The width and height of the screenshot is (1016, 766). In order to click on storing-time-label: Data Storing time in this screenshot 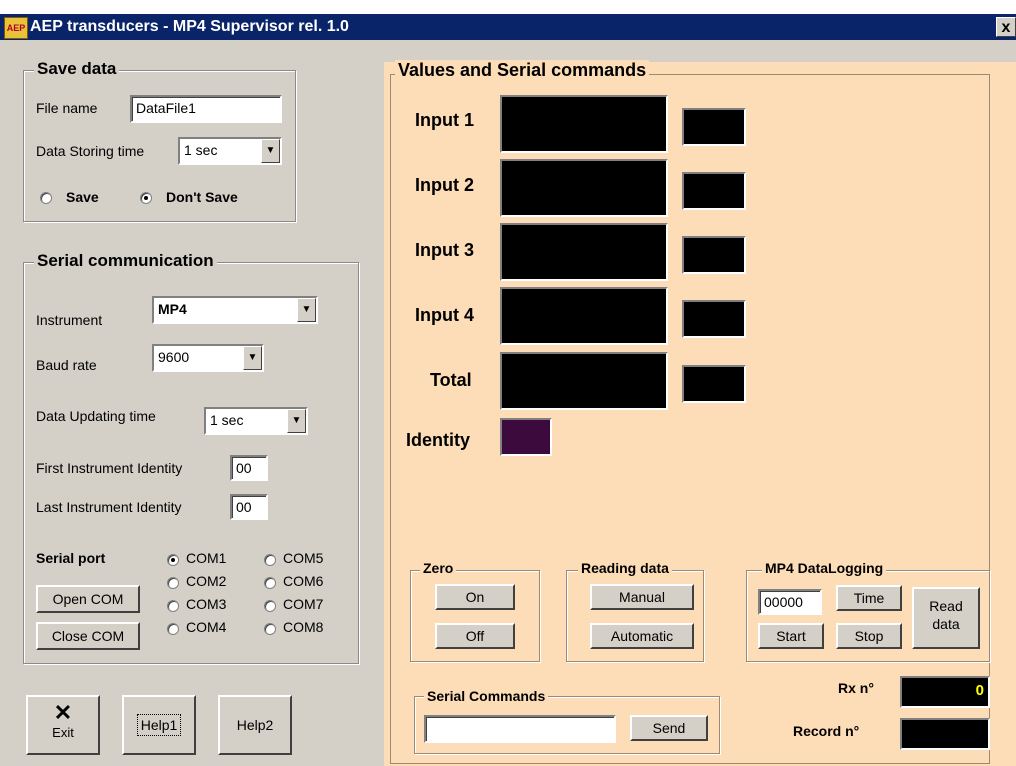, I will do `click(90, 151)`.